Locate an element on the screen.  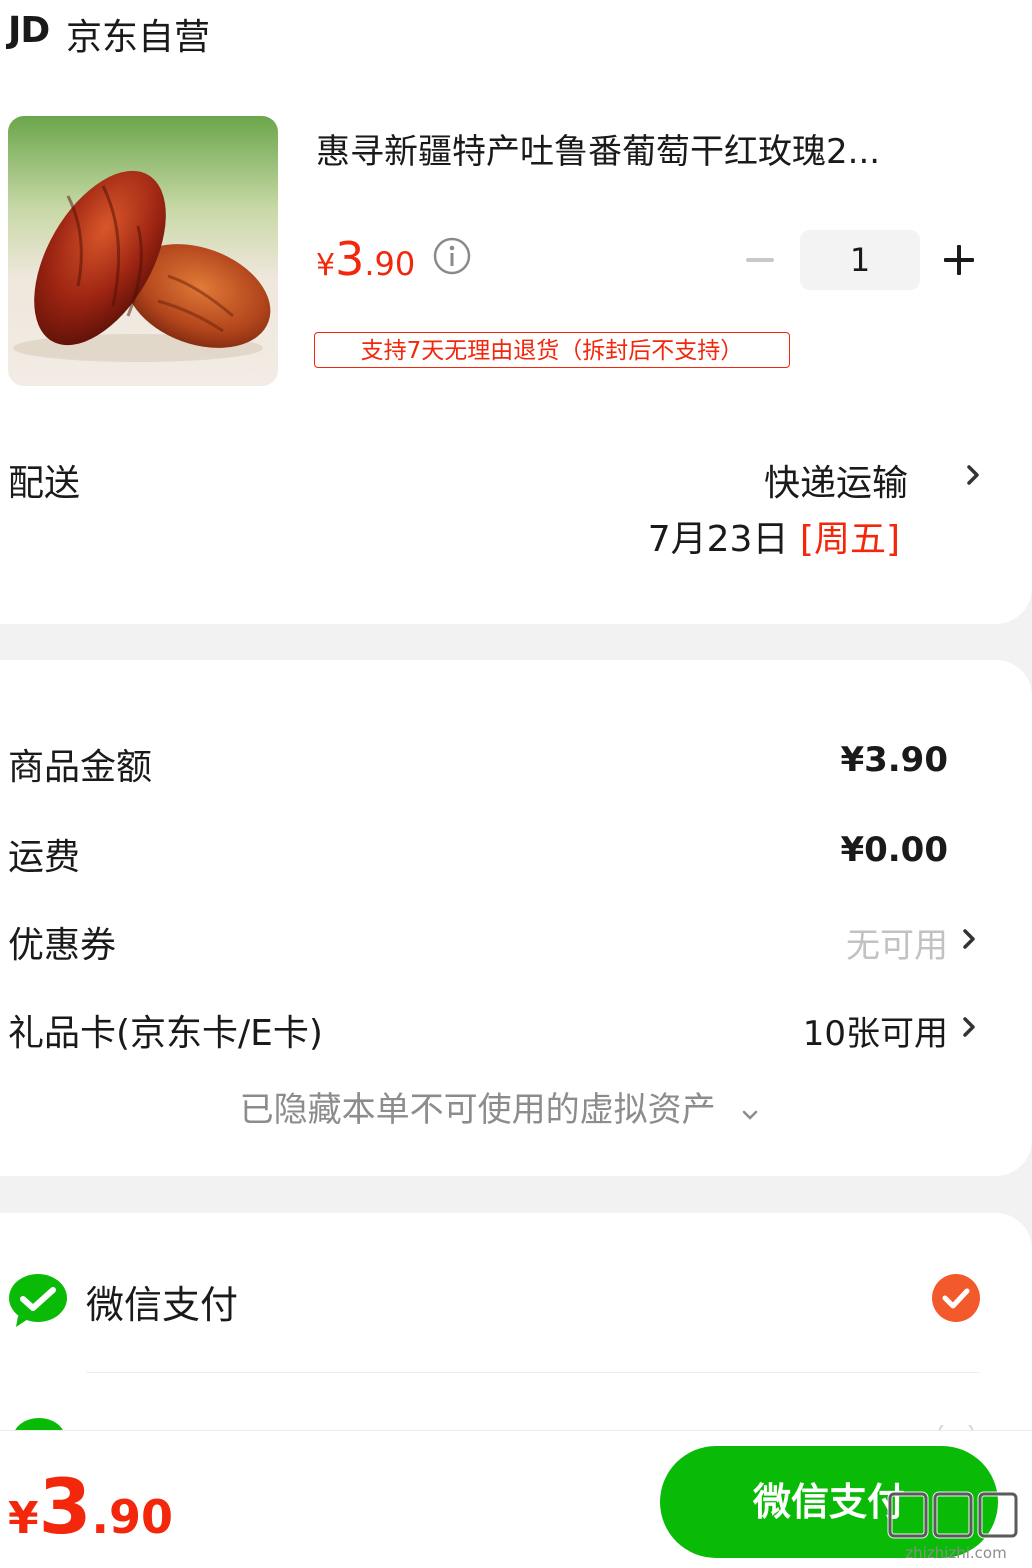
price-symbol: ¥ is located at coordinates (326, 265).